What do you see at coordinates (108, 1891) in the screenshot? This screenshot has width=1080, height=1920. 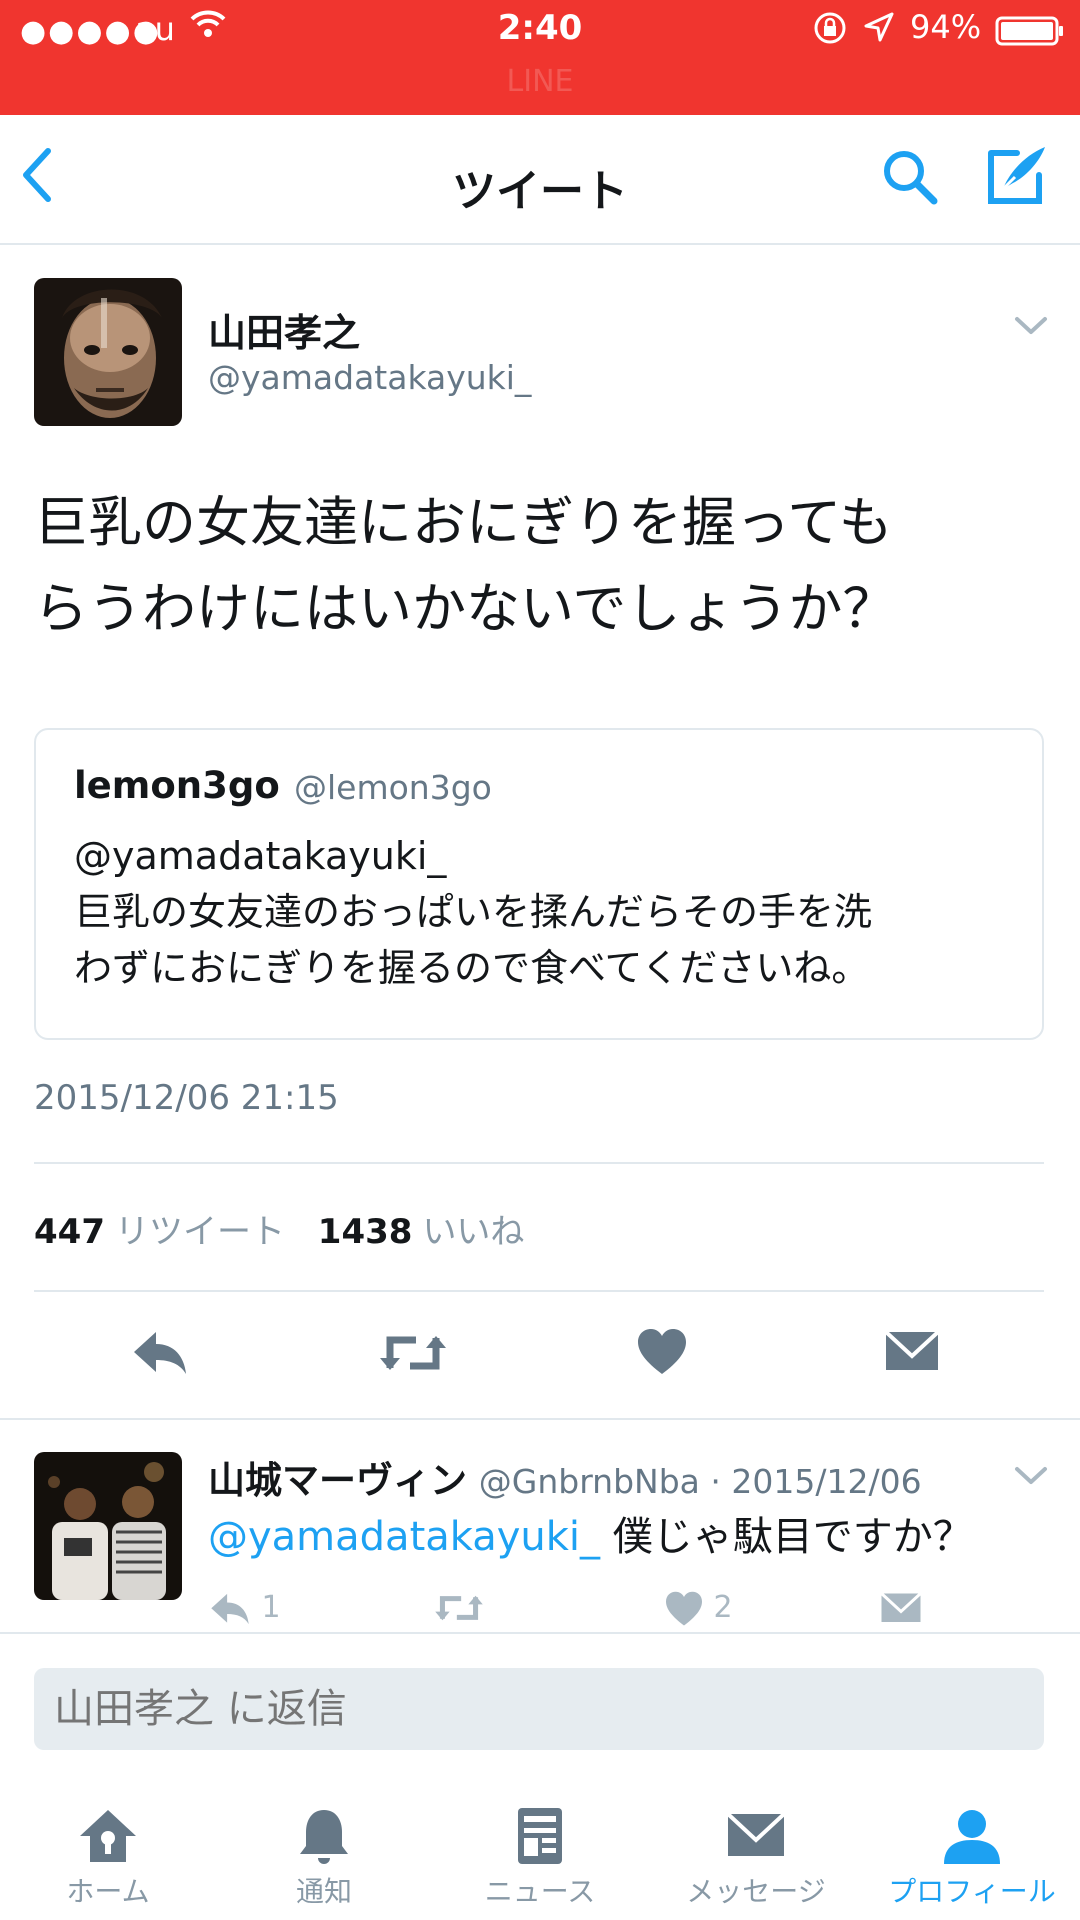 I see `tab-label: ホーム` at bounding box center [108, 1891].